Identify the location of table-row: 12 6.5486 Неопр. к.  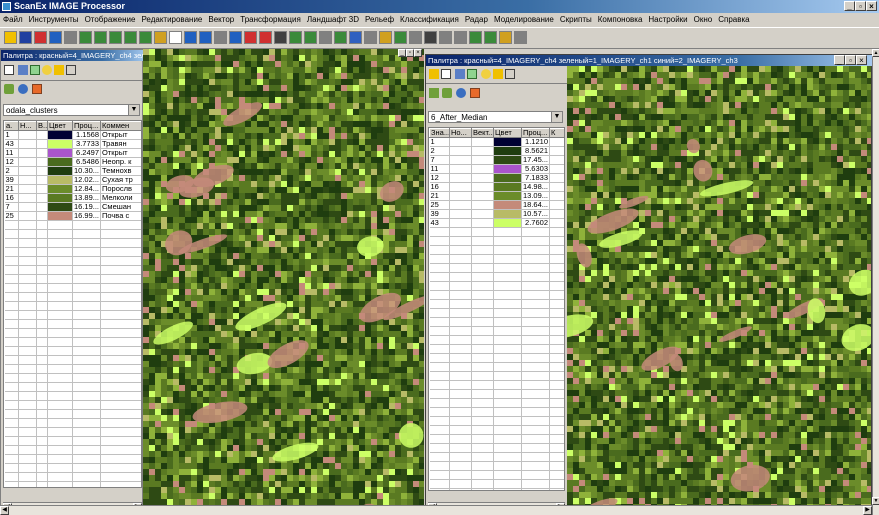
(72, 162).